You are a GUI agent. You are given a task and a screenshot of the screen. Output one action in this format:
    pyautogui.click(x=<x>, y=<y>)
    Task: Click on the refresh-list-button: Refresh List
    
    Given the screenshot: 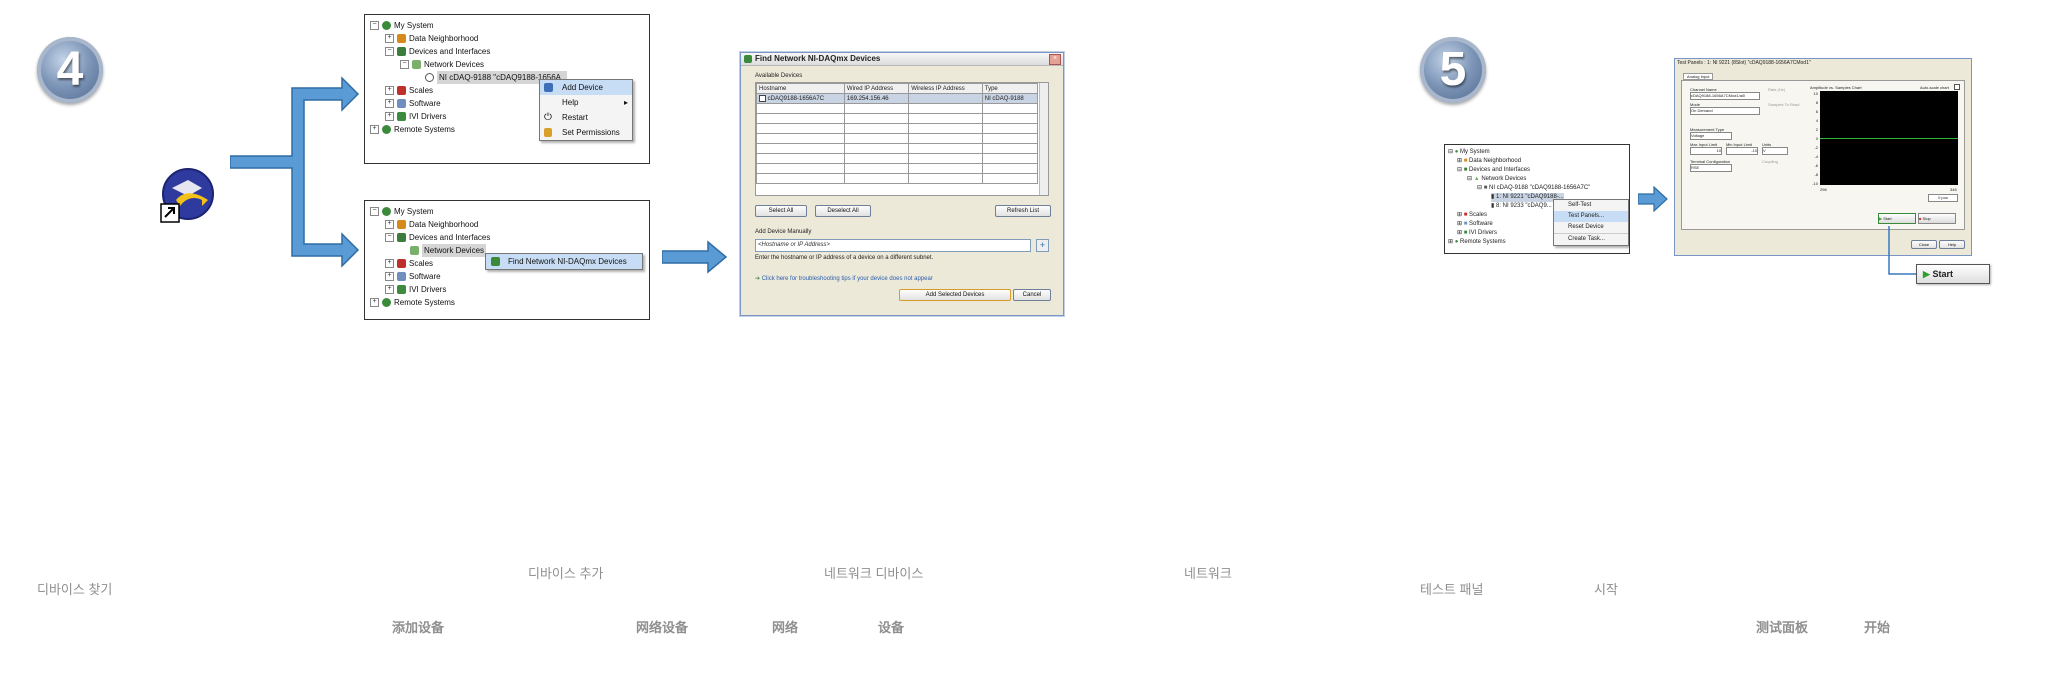 What is the action you would take?
    pyautogui.click(x=1023, y=211)
    